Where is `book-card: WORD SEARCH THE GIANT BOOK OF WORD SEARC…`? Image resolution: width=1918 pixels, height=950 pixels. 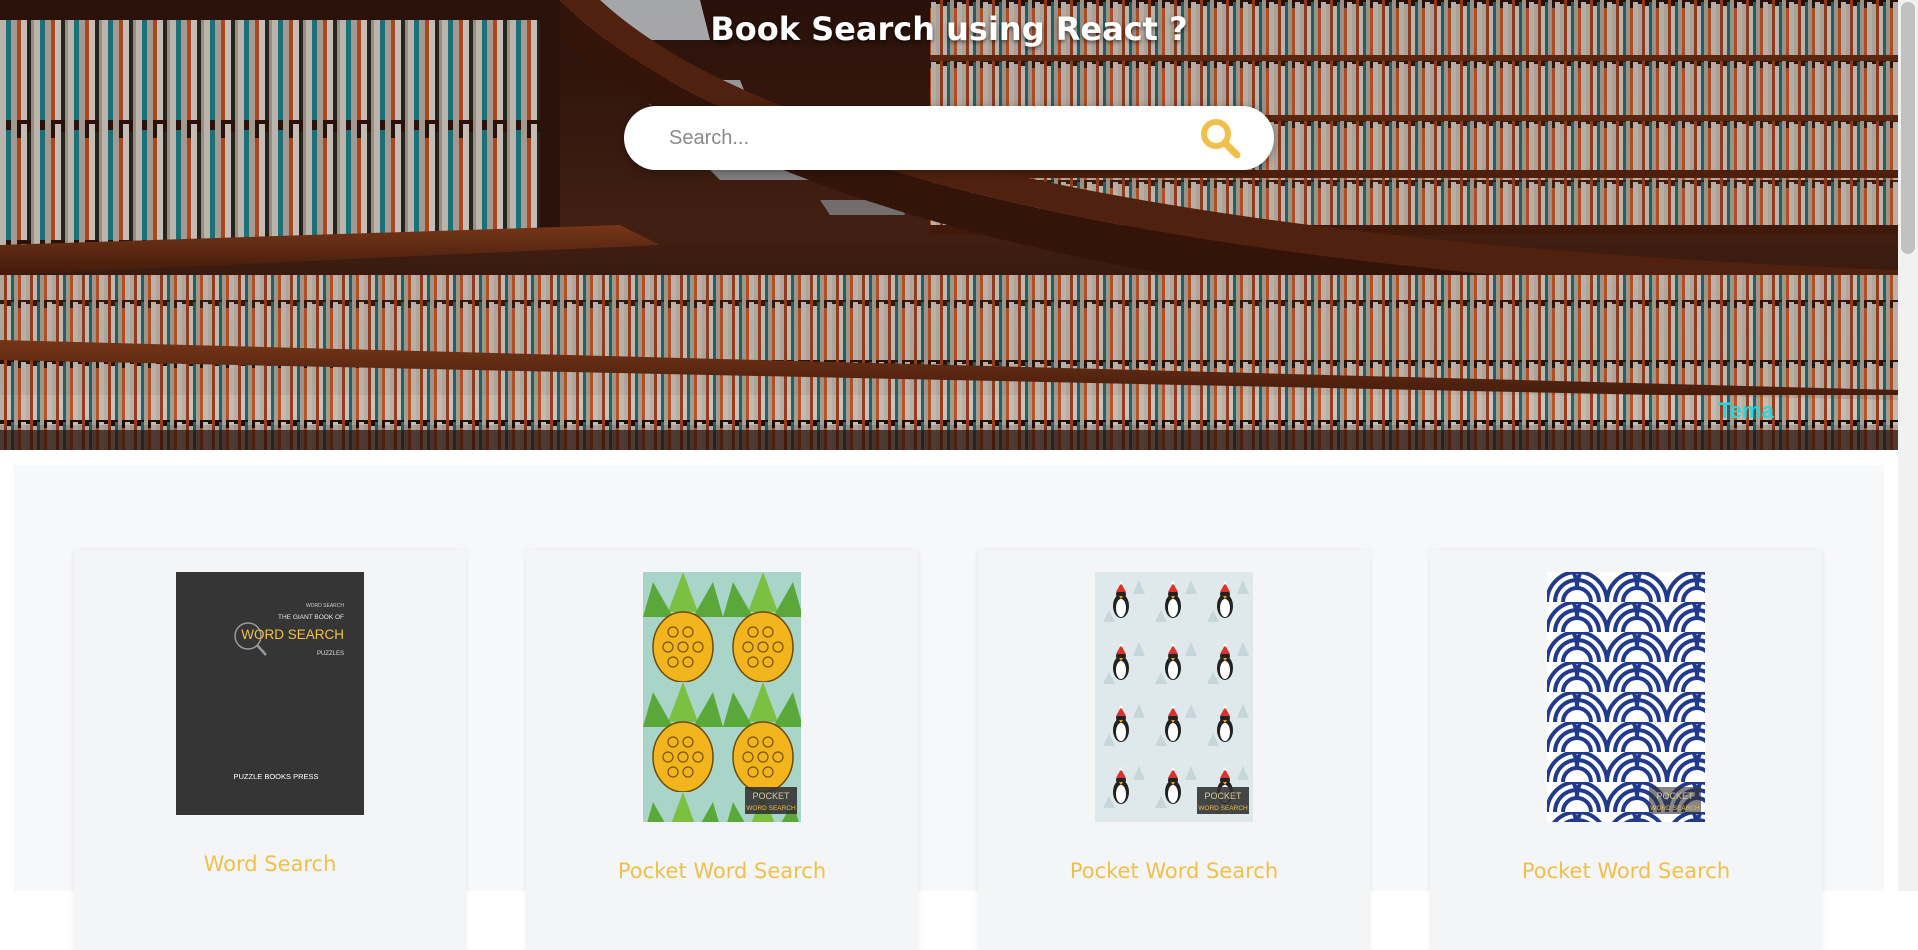 book-card: WORD SEARCH THE GIANT BOOK OF WORD SEARC… is located at coordinates (270, 750).